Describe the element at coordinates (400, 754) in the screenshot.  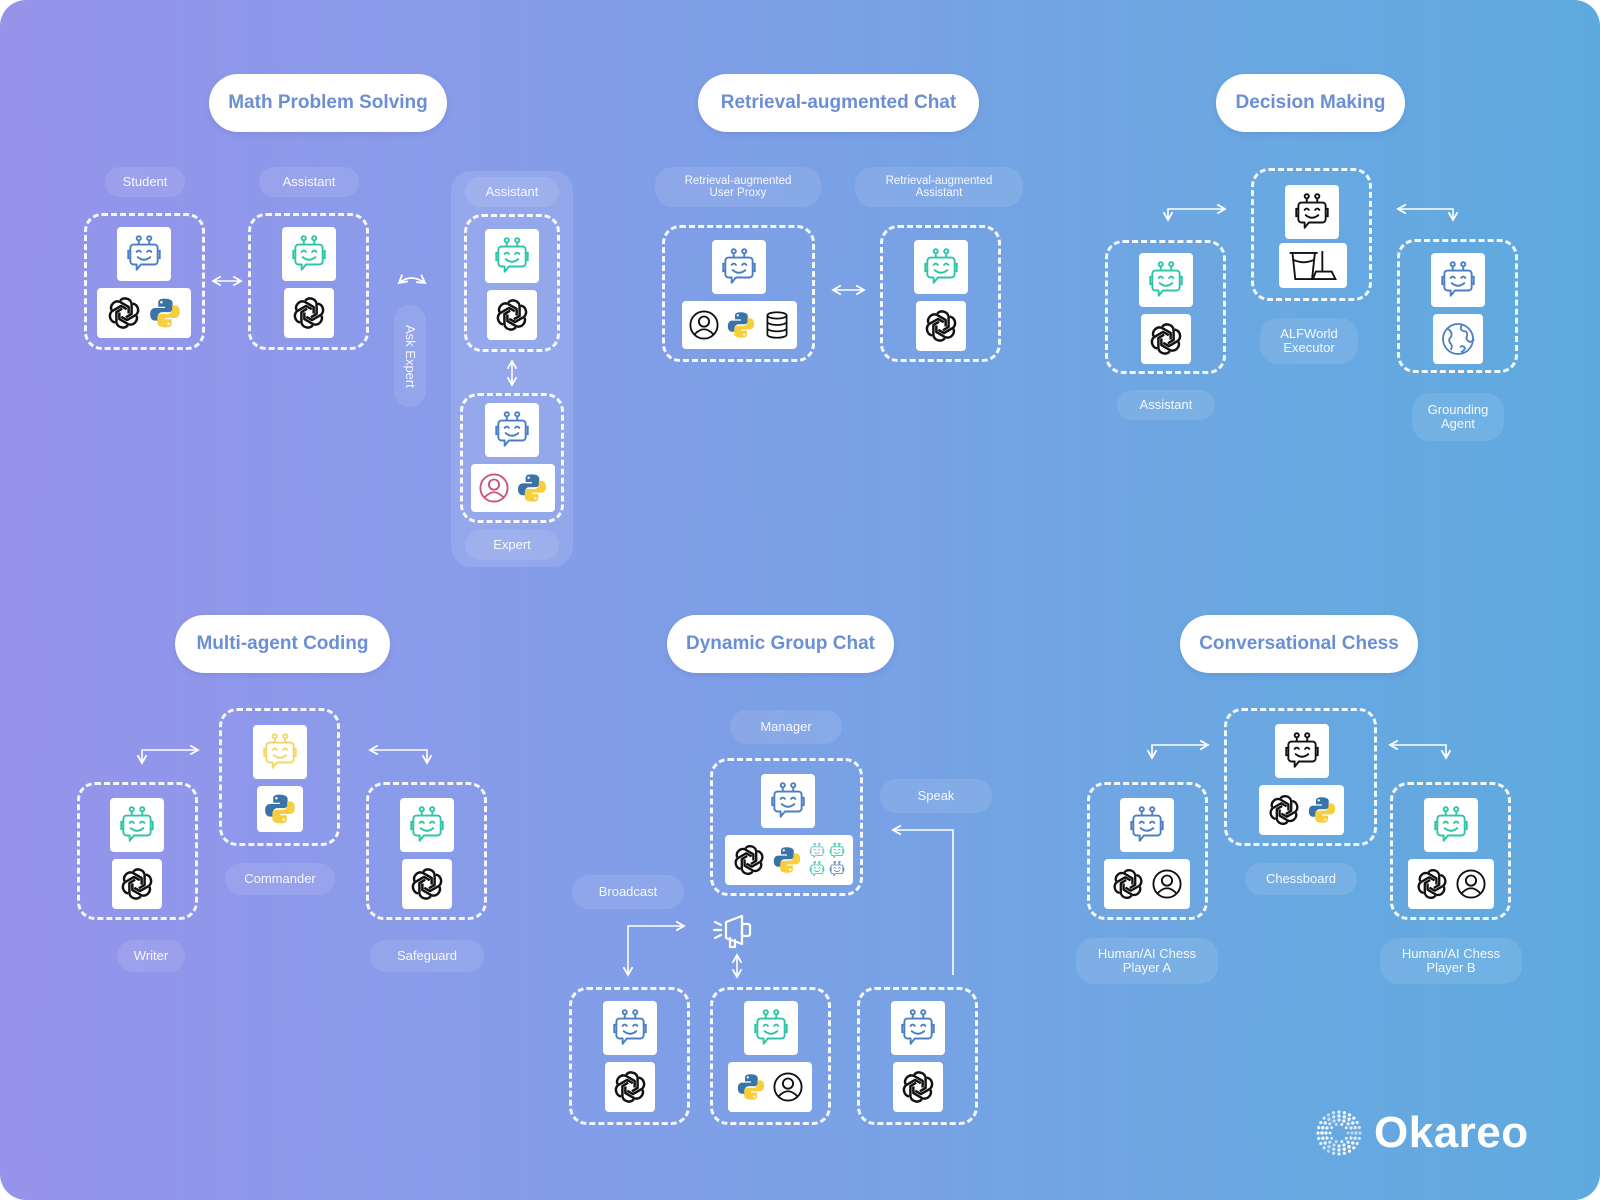
I see `arrow-commander-safeguard` at that location.